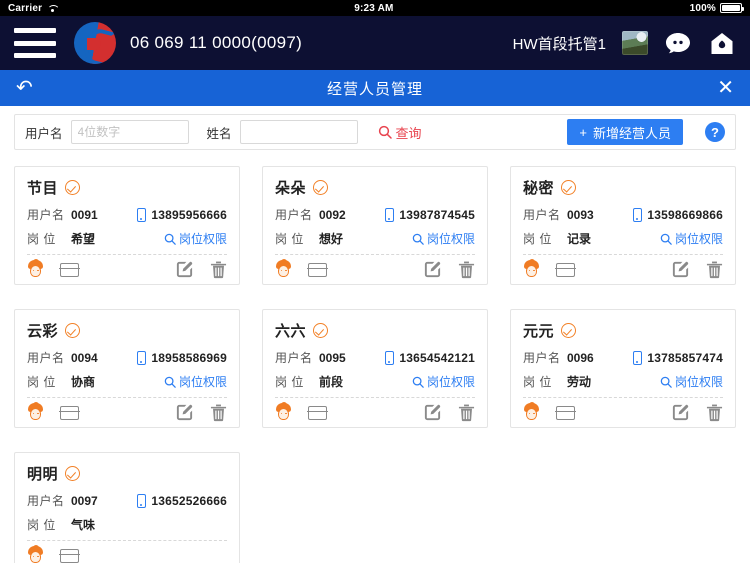 The height and width of the screenshot is (563, 750). Describe the element at coordinates (437, 214) in the screenshot. I see `phone-value: 13987874545` at that location.